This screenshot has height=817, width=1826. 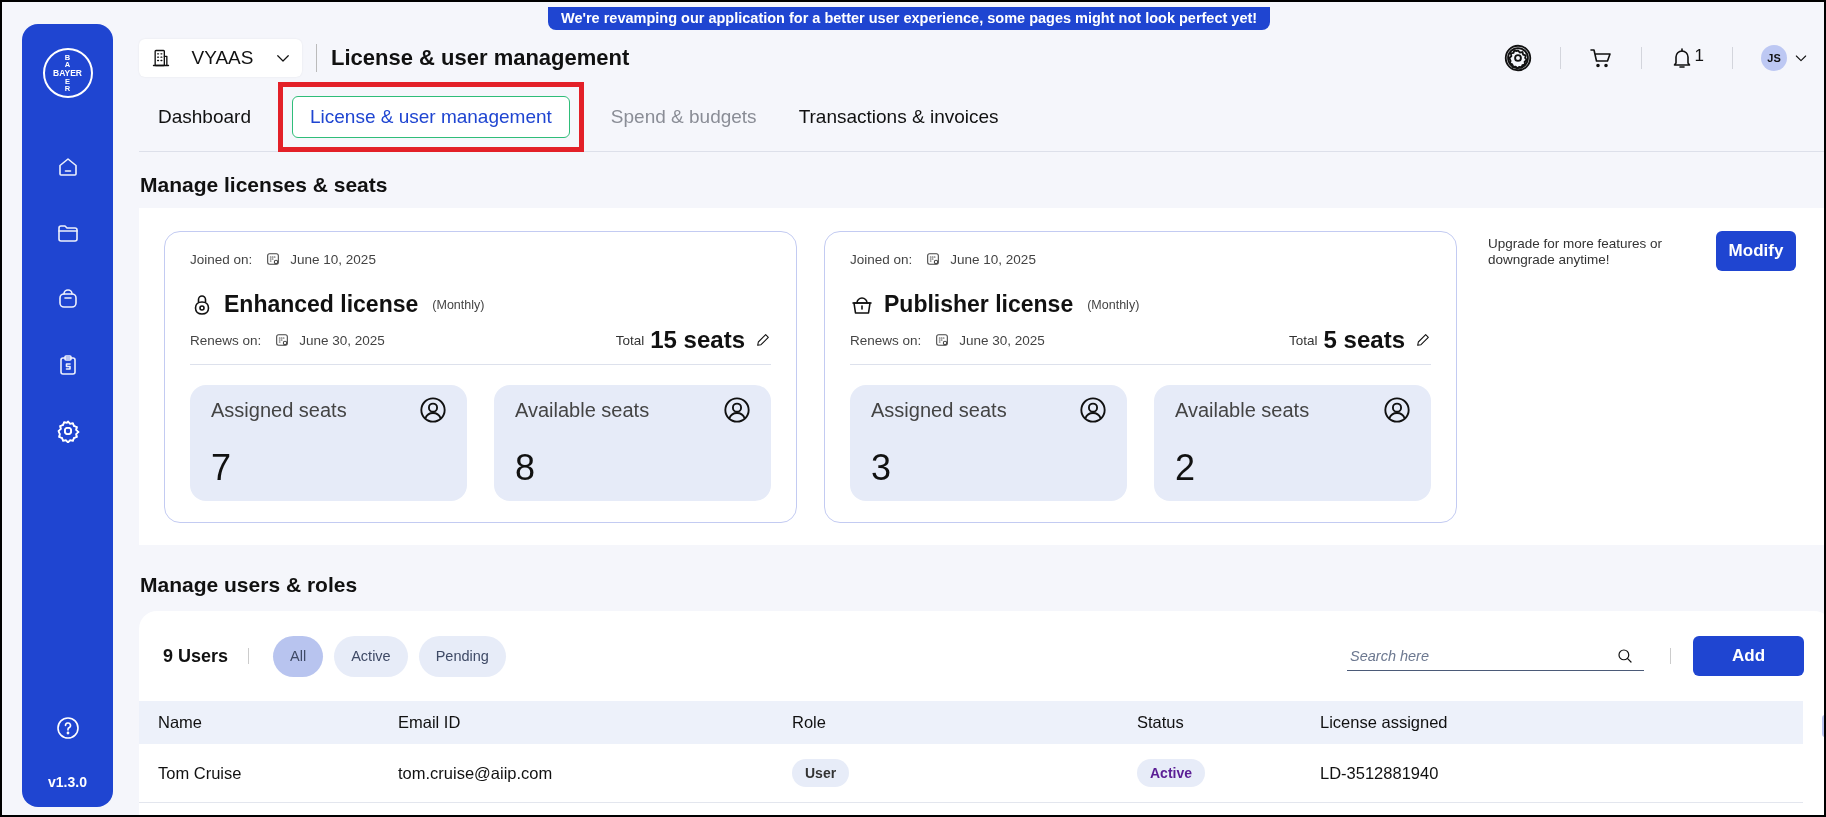 What do you see at coordinates (321, 304) in the screenshot?
I see `license-name: Enhanced license` at bounding box center [321, 304].